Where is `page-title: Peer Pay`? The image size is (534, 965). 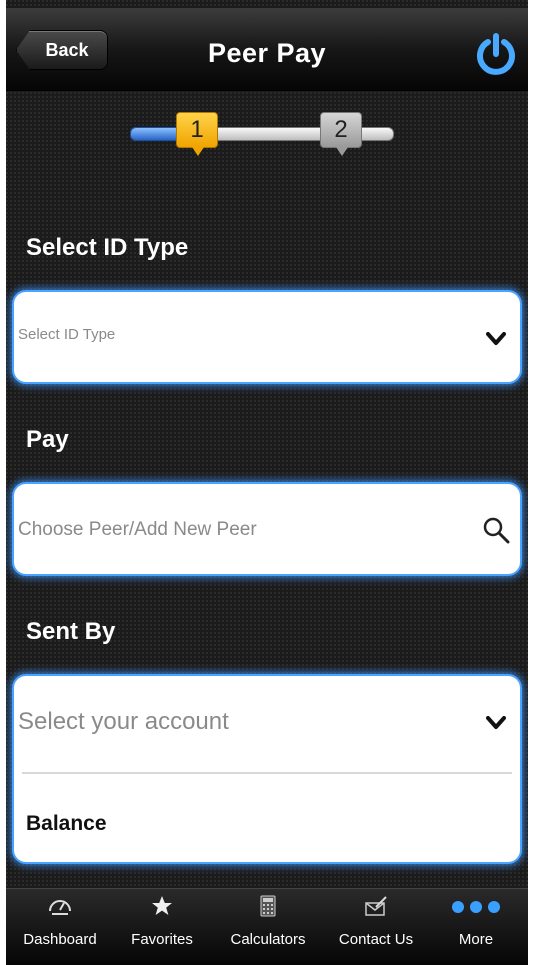 page-title: Peer Pay is located at coordinates (267, 53).